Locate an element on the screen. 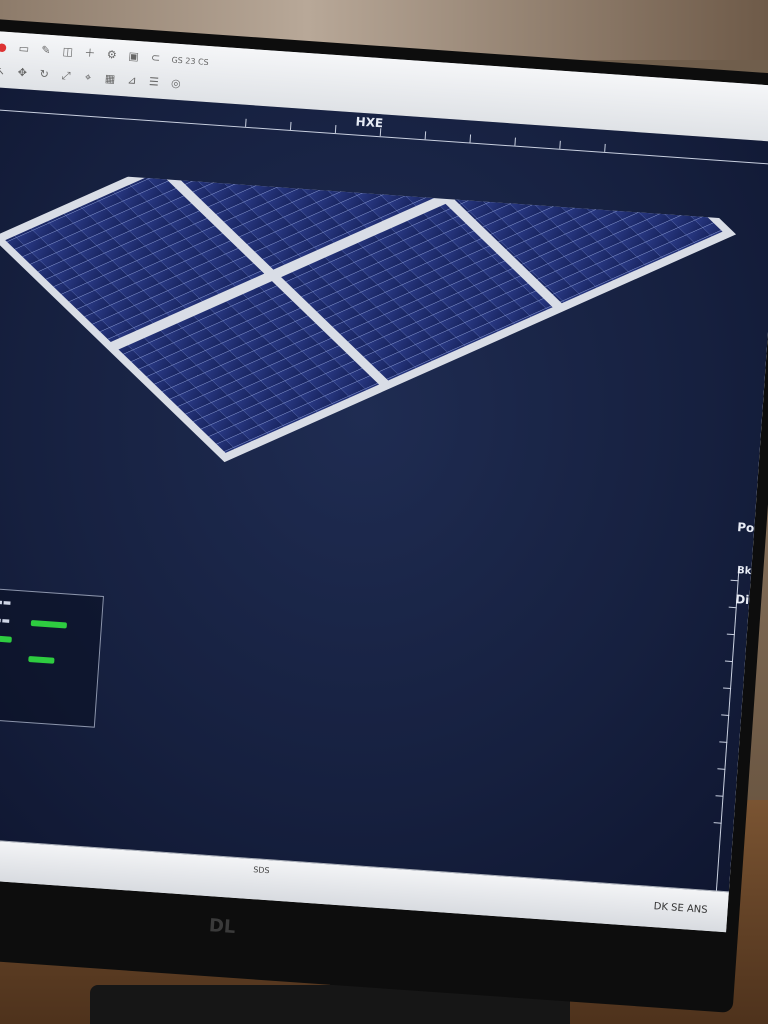 This screenshot has width=768, height=1024. rotate-tool-icon: ↻ is located at coordinates (44, 74).